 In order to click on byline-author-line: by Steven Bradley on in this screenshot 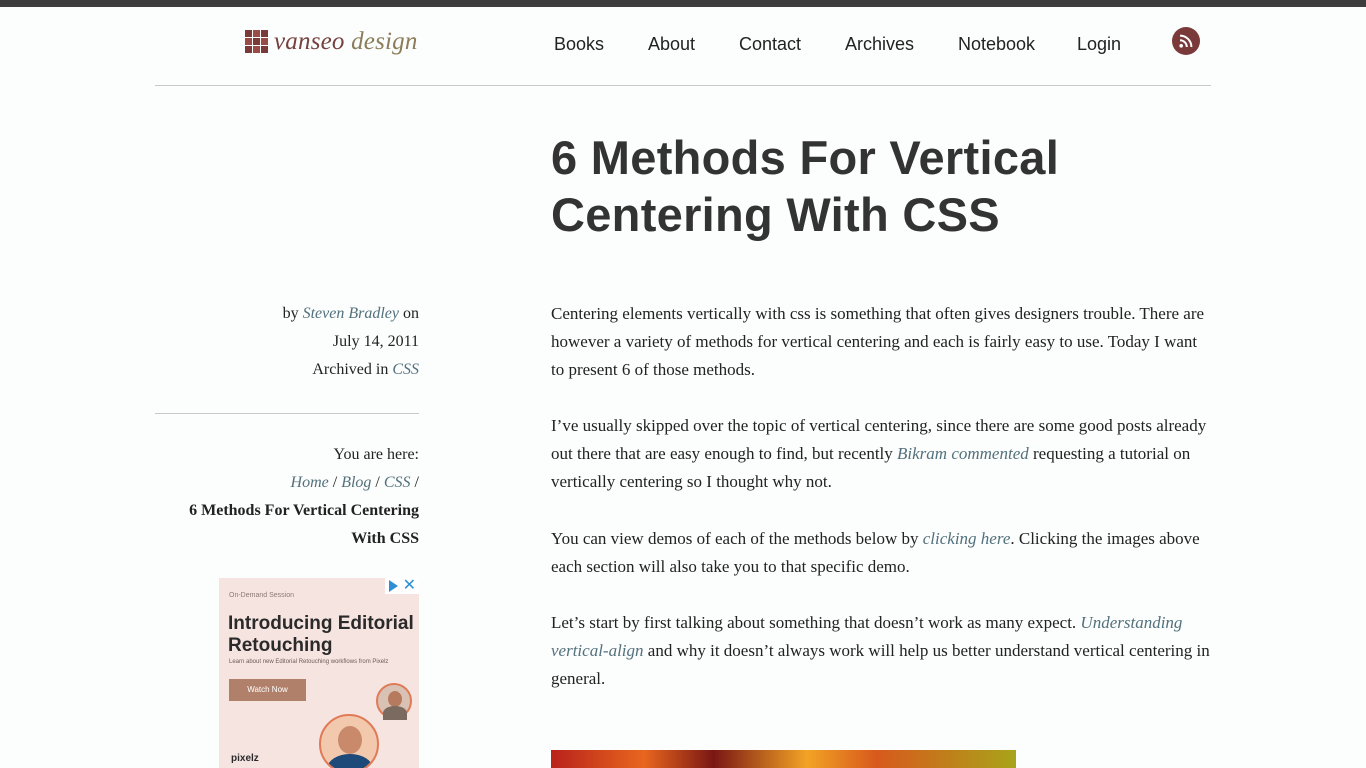, I will do `click(287, 314)`.